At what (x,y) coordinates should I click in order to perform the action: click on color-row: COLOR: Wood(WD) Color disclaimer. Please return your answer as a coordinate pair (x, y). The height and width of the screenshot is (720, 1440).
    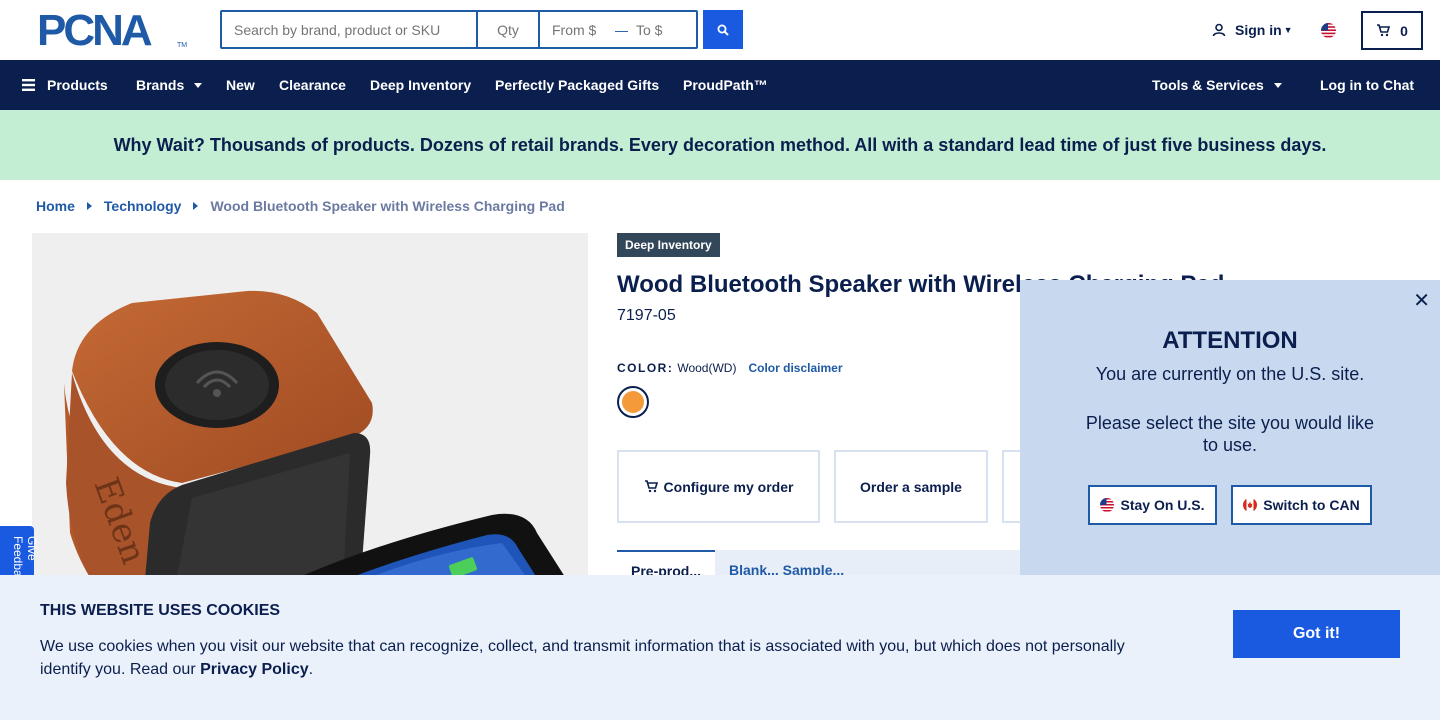
    Looking at the image, I should click on (729, 368).